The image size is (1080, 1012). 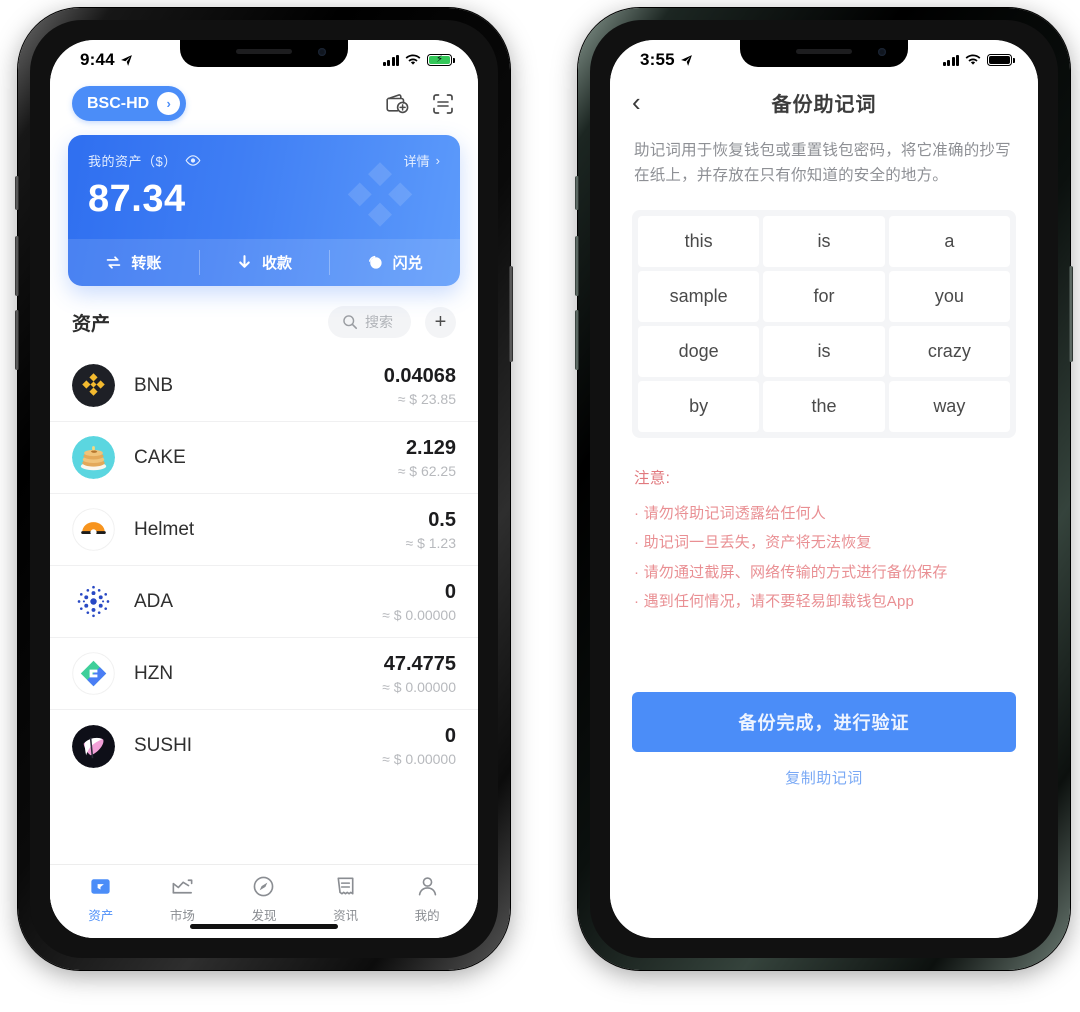 I want to click on action-receive: 收款, so click(x=264, y=262).